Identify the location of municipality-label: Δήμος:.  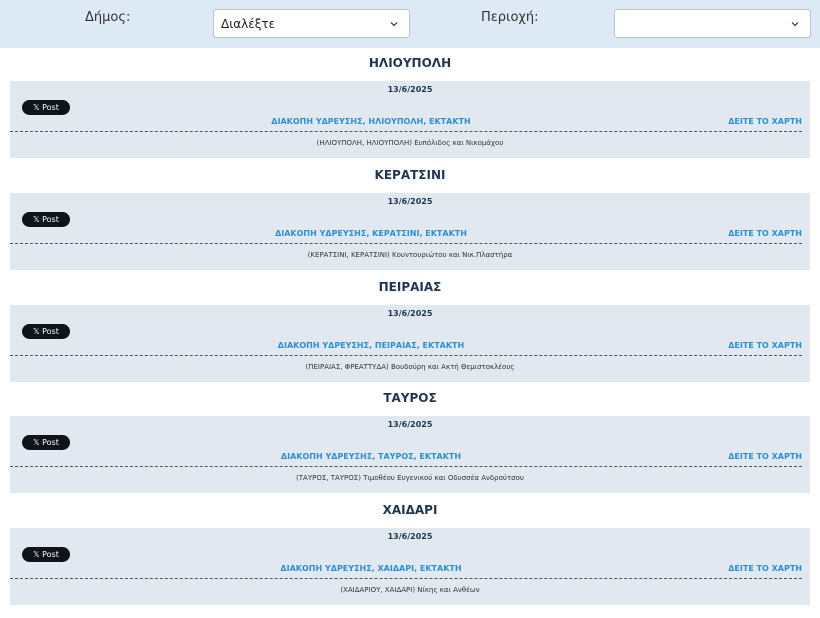
(108, 17).